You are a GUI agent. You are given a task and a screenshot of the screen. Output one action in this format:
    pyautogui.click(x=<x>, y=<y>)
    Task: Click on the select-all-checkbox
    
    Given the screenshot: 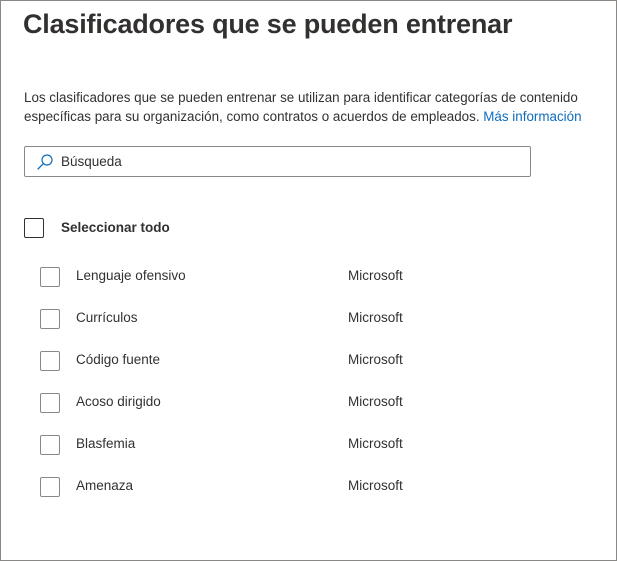 What is the action you would take?
    pyautogui.click(x=34, y=228)
    